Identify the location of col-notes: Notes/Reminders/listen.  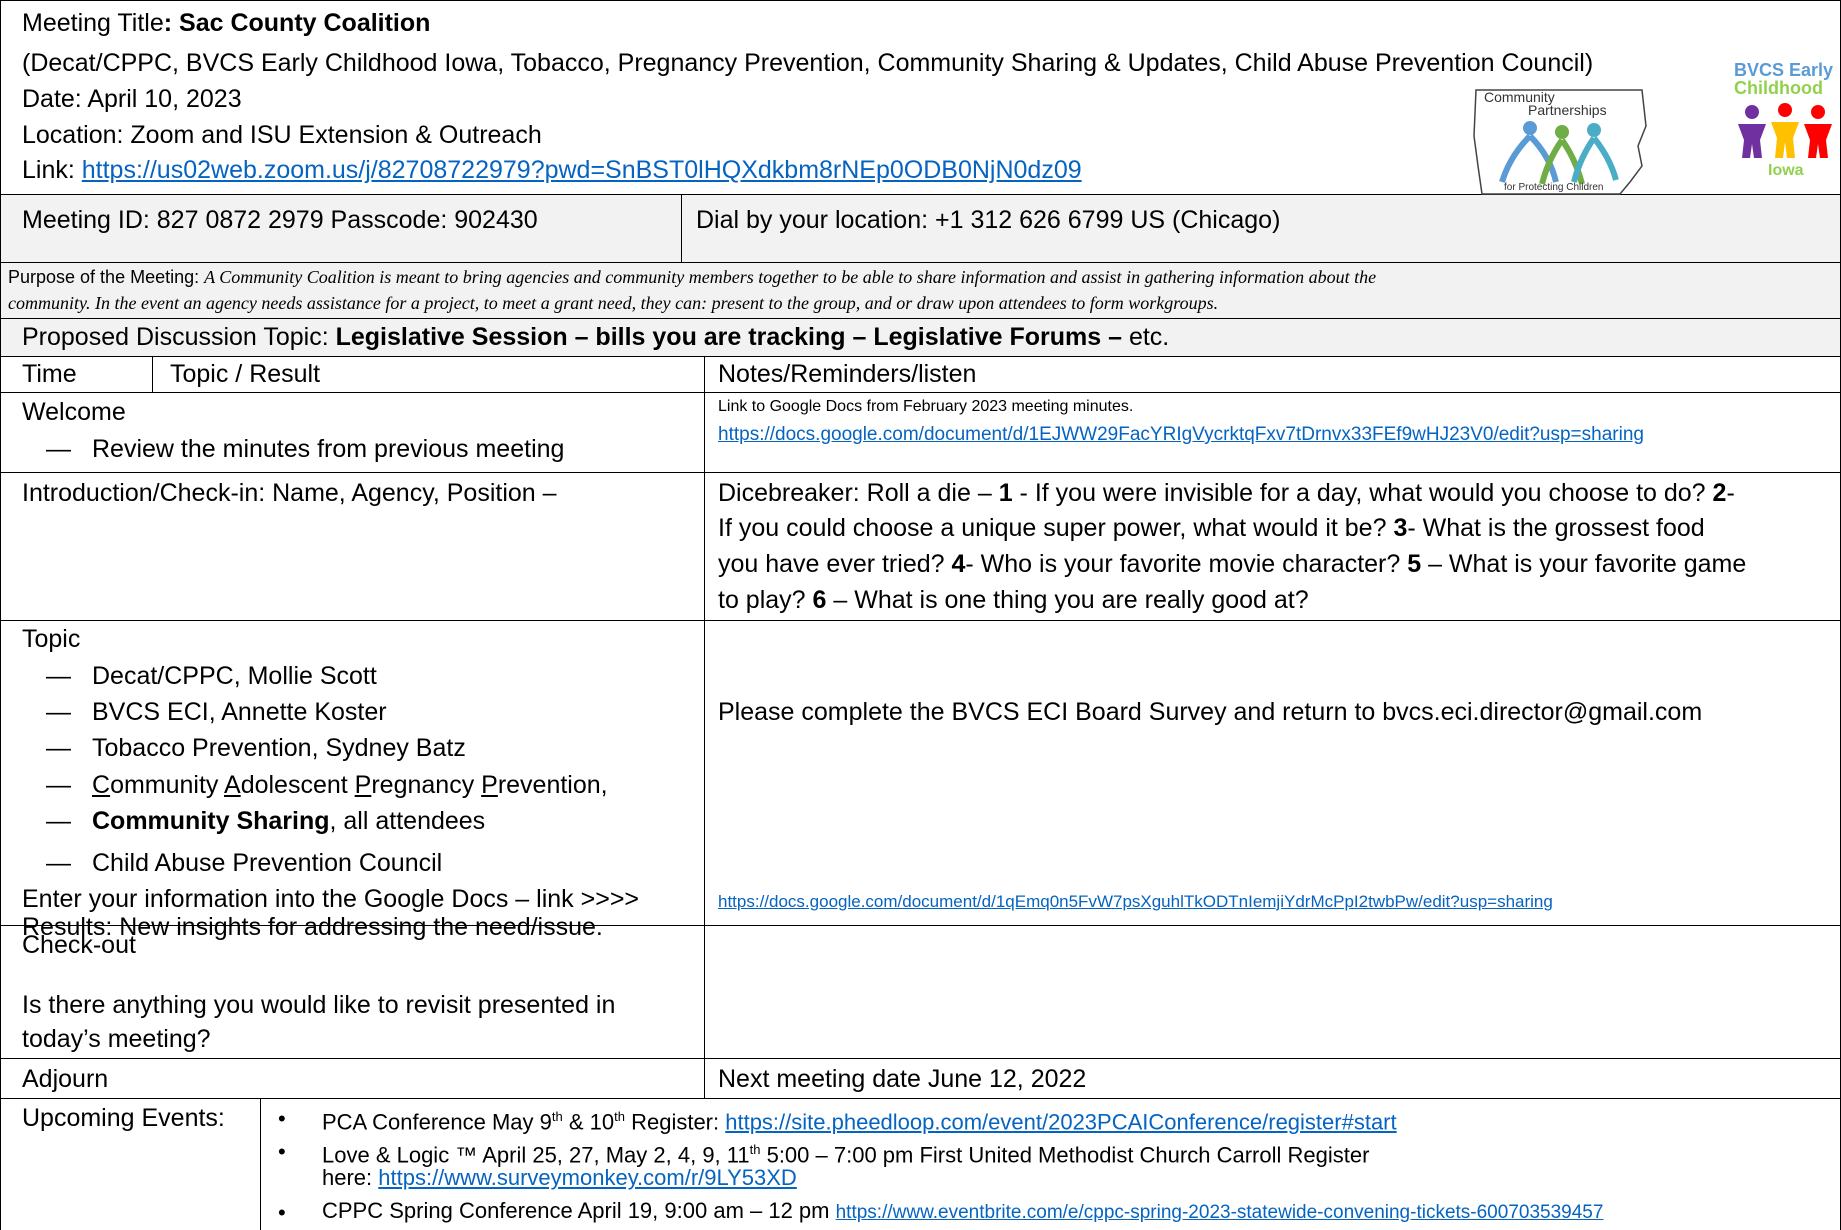
(847, 374).